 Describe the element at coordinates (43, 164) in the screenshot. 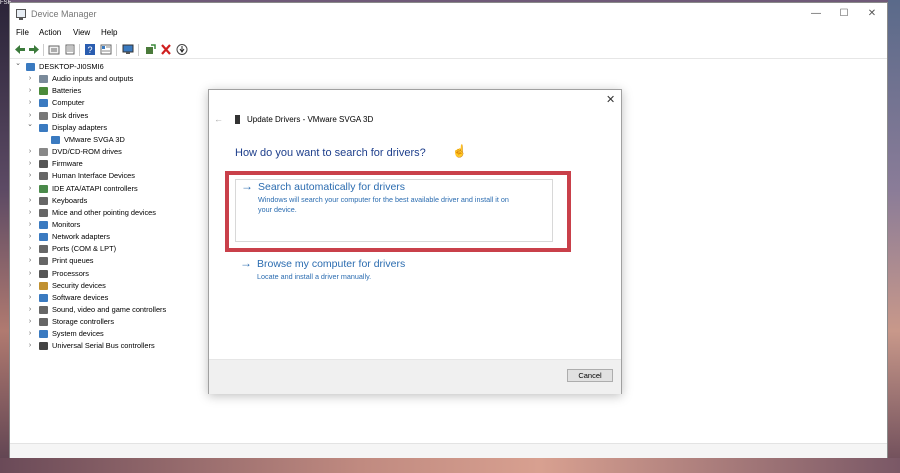

I see `chip-icon` at that location.